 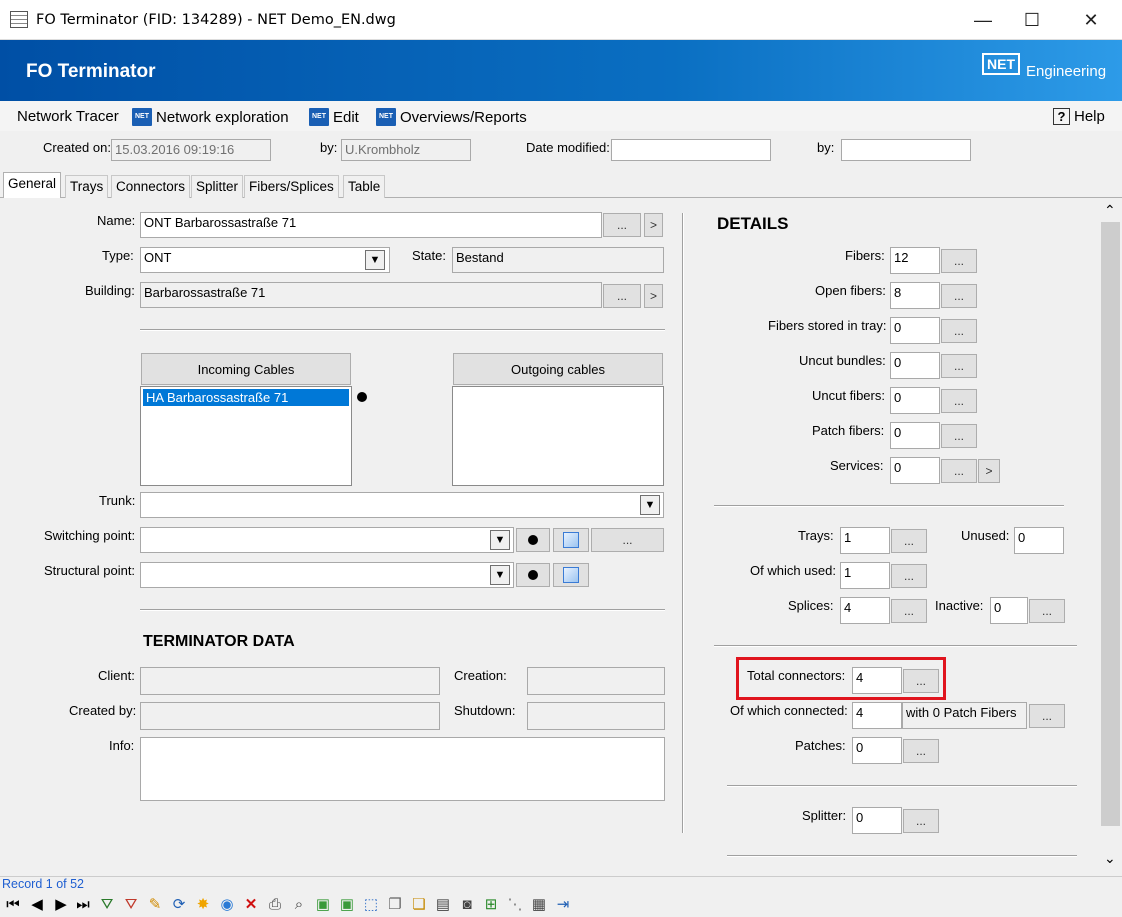 I want to click on add-filter-icon: ⛛, so click(x=107, y=904).